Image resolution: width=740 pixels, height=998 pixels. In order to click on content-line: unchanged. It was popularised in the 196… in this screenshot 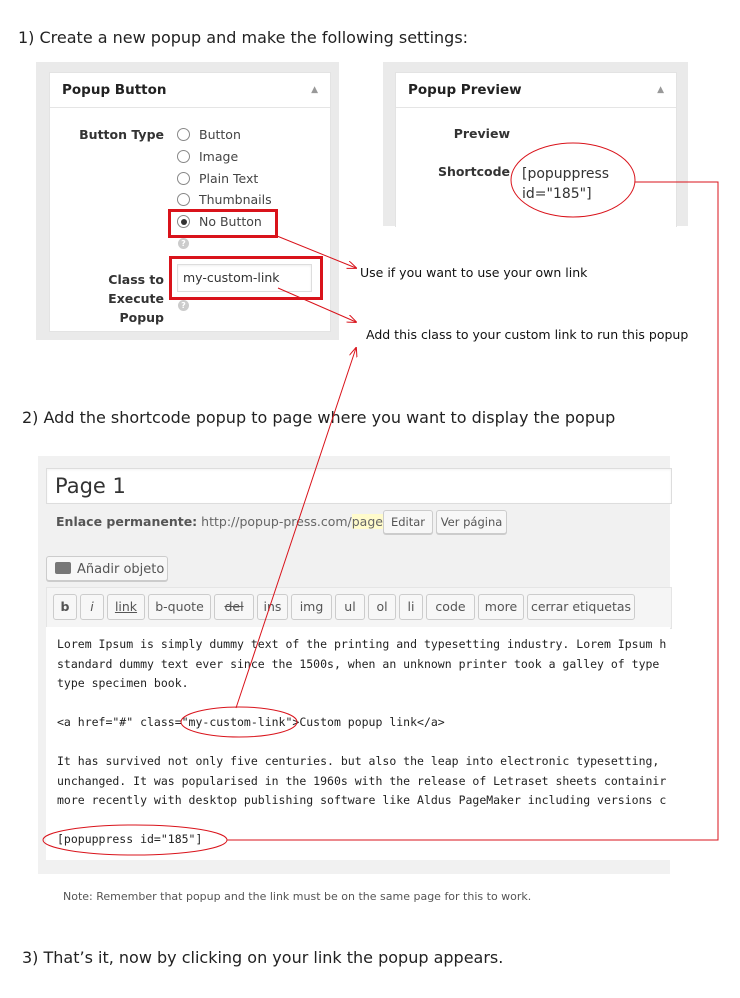, I will do `click(362, 781)`.